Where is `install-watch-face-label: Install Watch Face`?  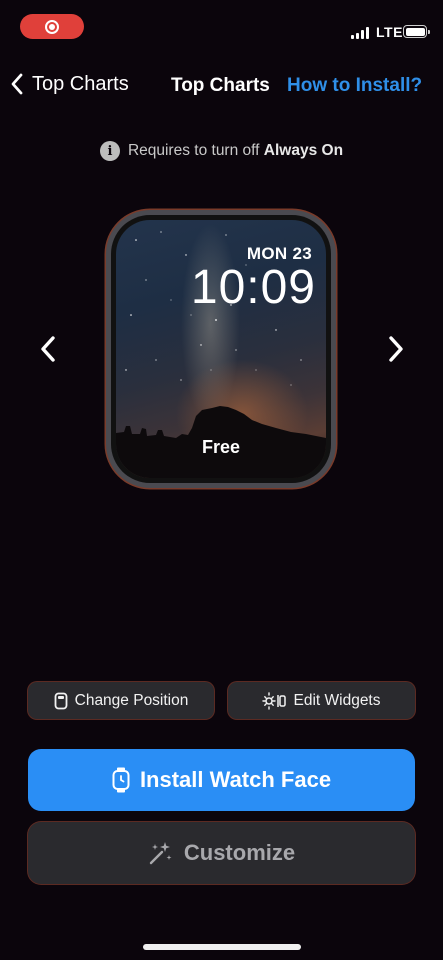
install-watch-face-label: Install Watch Face is located at coordinates (235, 779).